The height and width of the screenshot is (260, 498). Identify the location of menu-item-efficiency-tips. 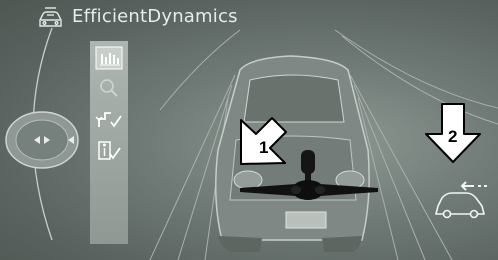
(109, 120).